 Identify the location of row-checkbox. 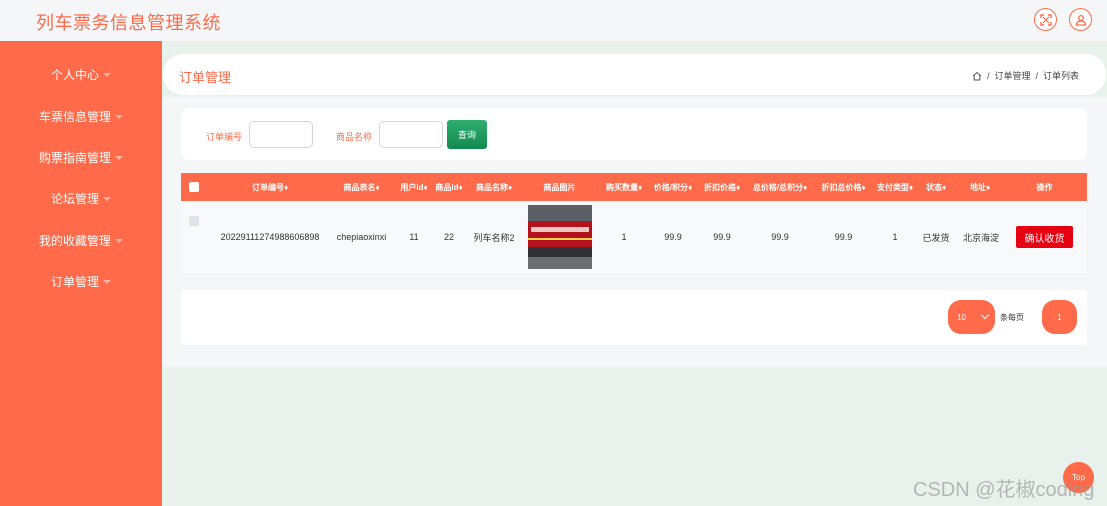
(194, 221).